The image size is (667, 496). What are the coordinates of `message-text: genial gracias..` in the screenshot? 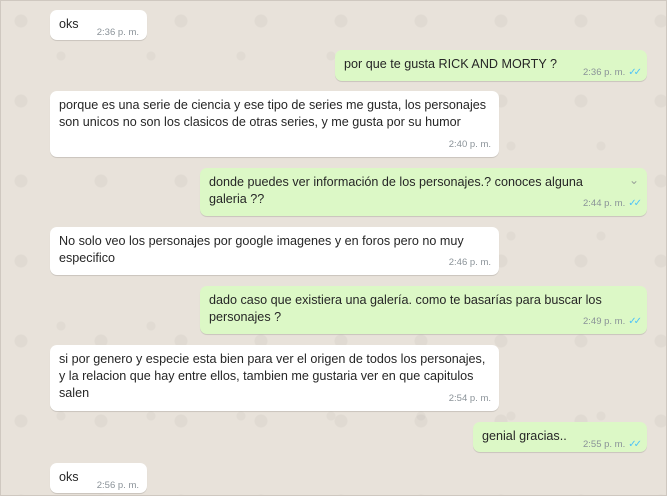 It's located at (524, 436).